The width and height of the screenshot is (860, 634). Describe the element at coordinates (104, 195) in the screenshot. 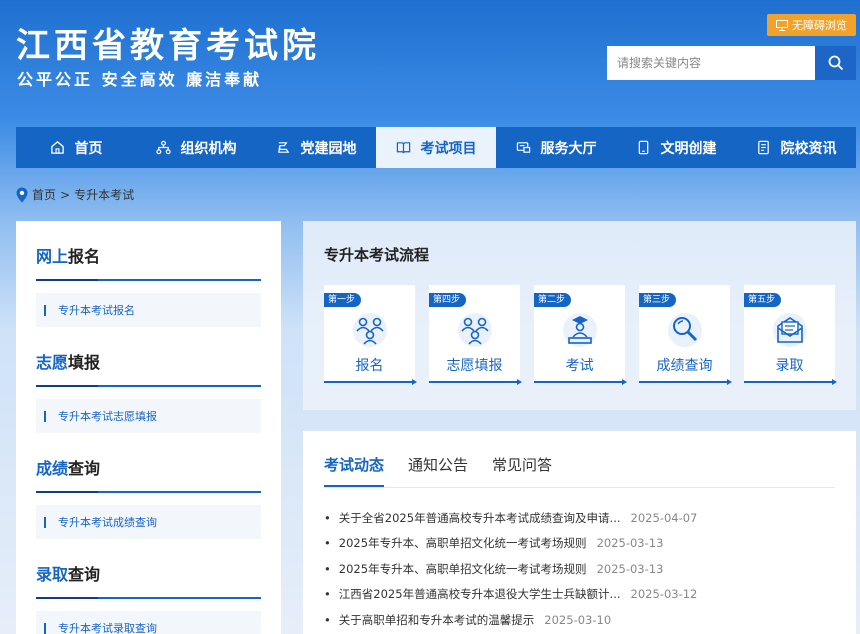

I see `breadcrumb-current: 专升本考试` at that location.